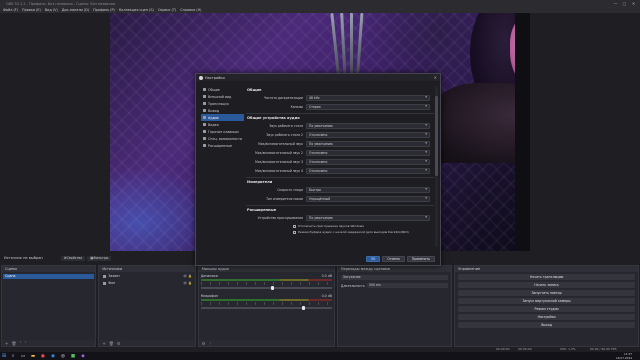  Describe the element at coordinates (49, 276) in the screenshot. I see `scene-item: Сцена` at that location.